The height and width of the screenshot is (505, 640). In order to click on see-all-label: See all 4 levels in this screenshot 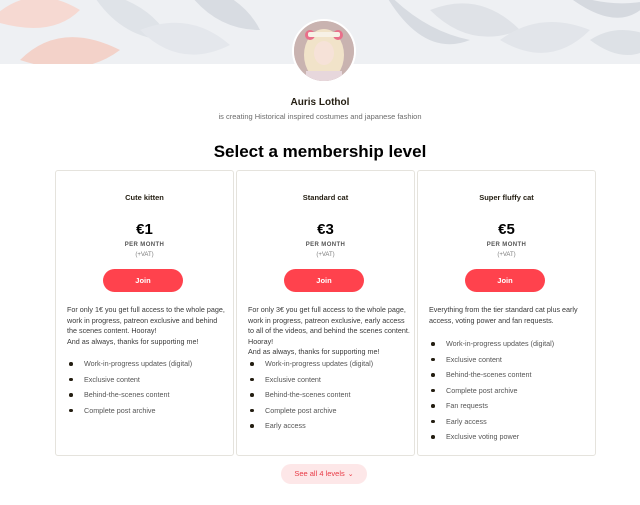, I will do `click(319, 473)`.